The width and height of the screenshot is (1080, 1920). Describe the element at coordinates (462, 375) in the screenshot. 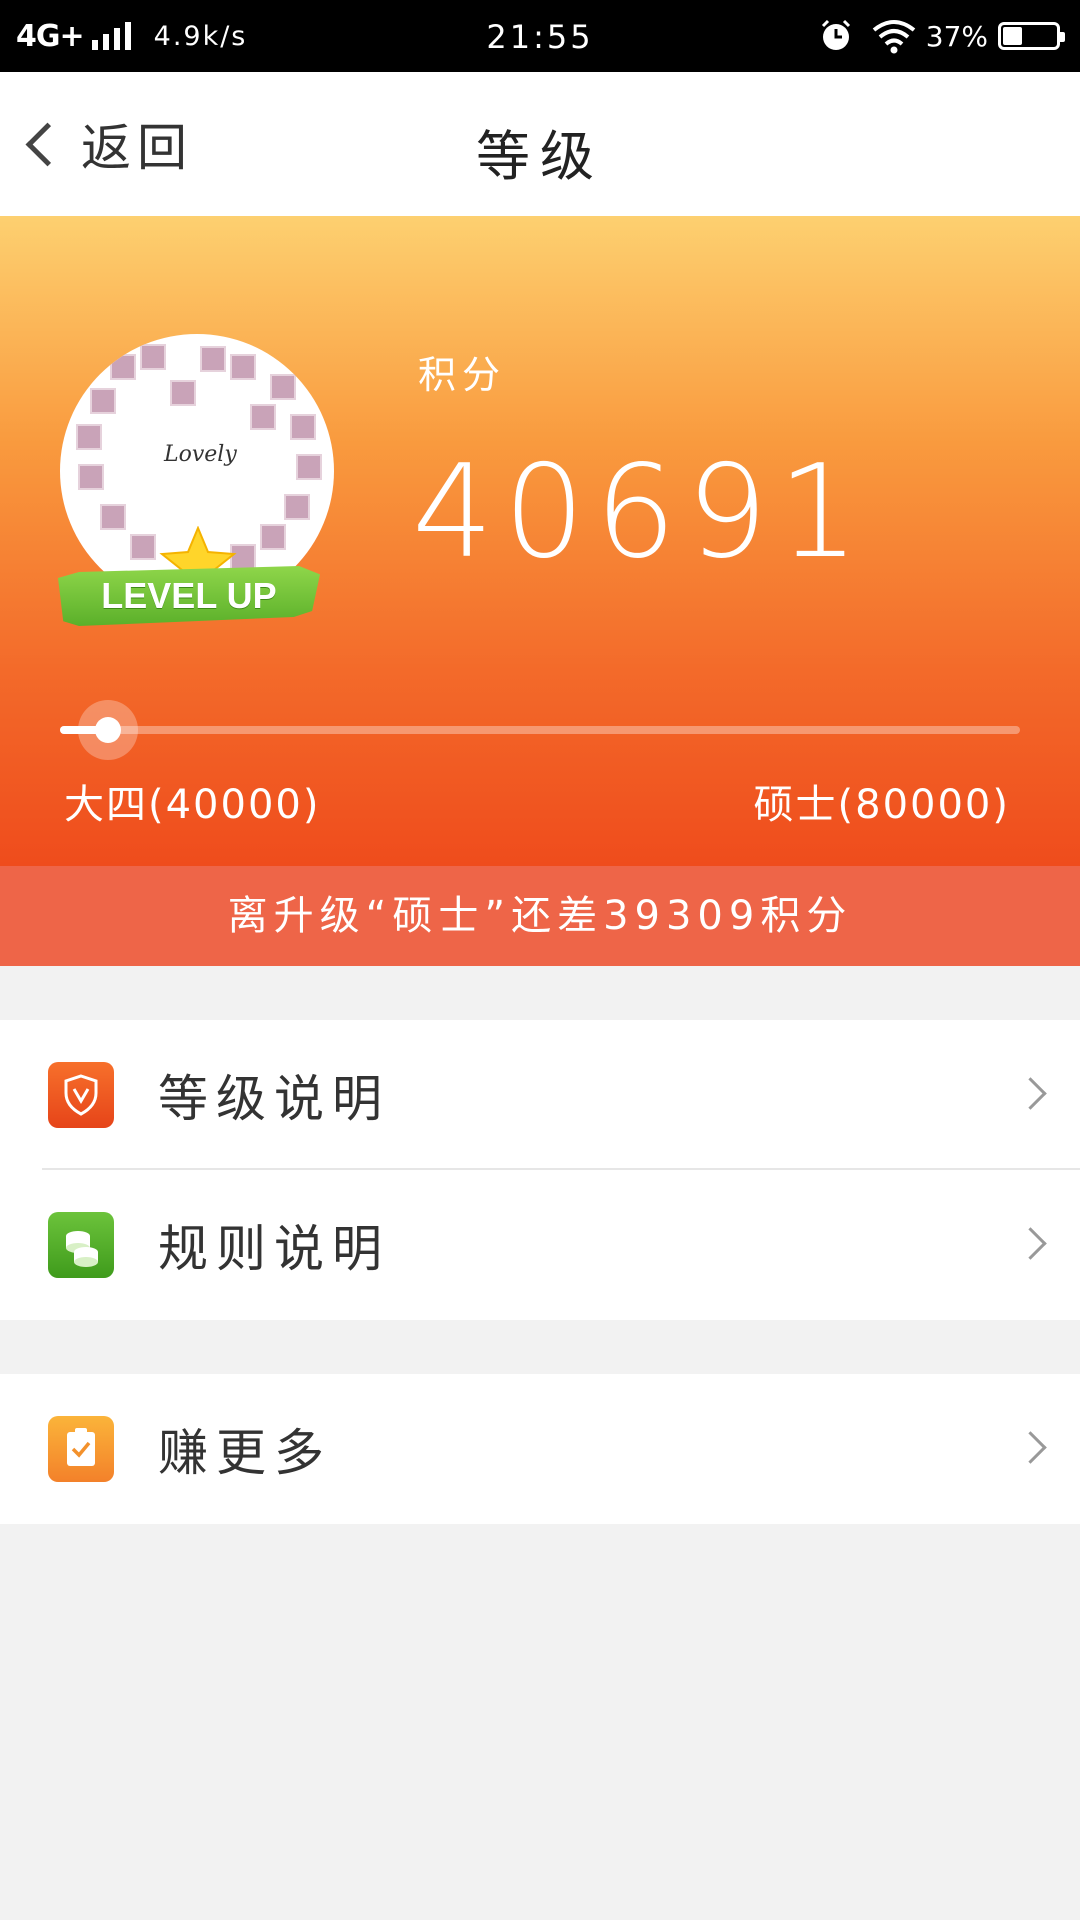

I see `points-label: 积分` at that location.